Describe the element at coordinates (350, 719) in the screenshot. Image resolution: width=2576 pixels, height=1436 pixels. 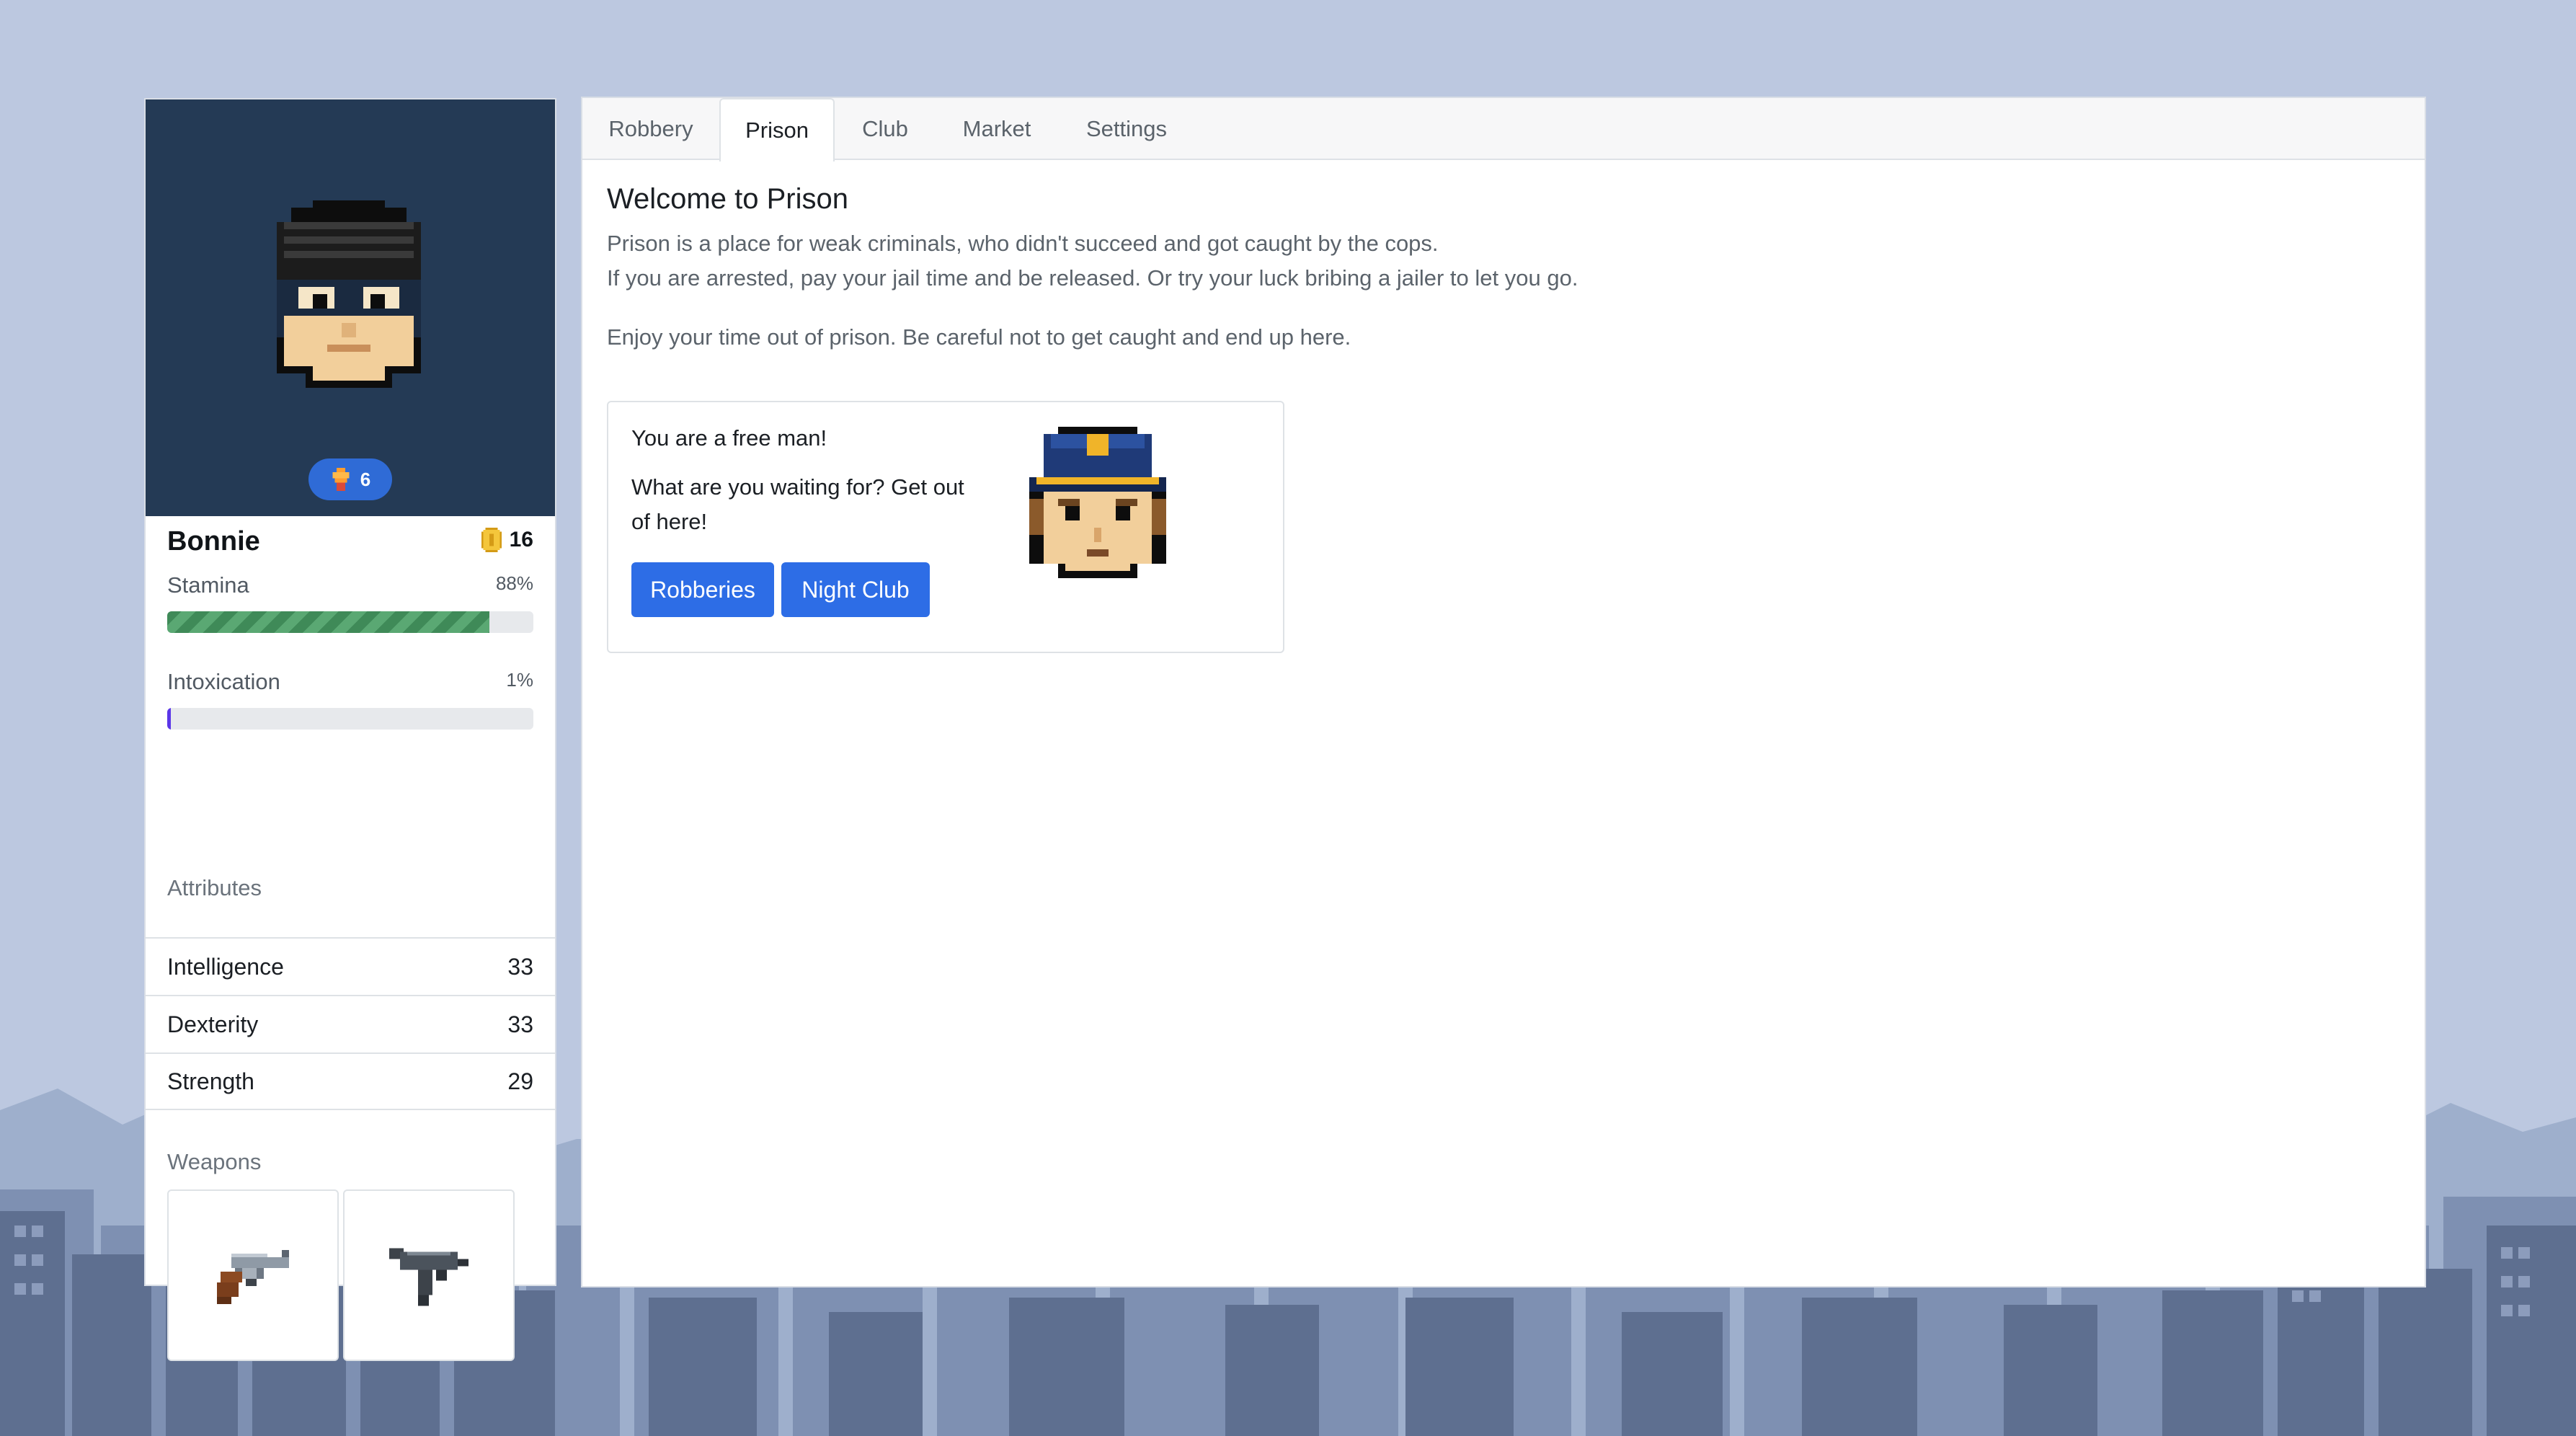
I see `intoxication-bar` at that location.